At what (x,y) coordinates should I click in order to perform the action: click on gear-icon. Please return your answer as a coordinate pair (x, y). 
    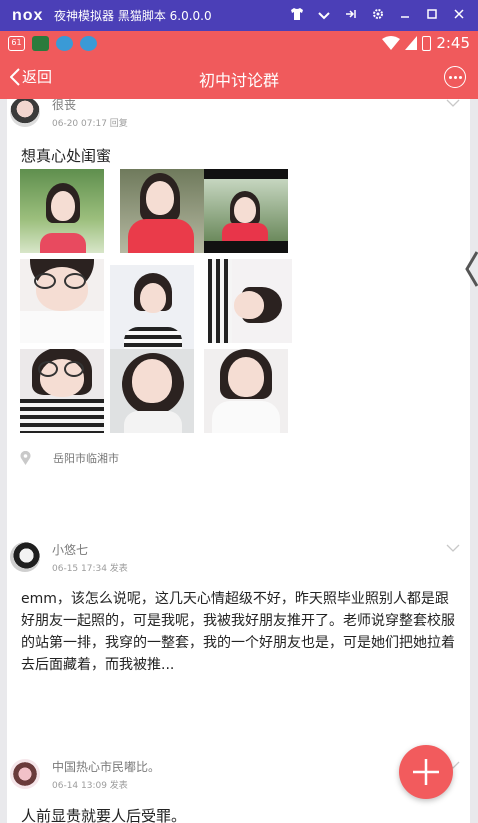
    Looking at the image, I should click on (377, 15).